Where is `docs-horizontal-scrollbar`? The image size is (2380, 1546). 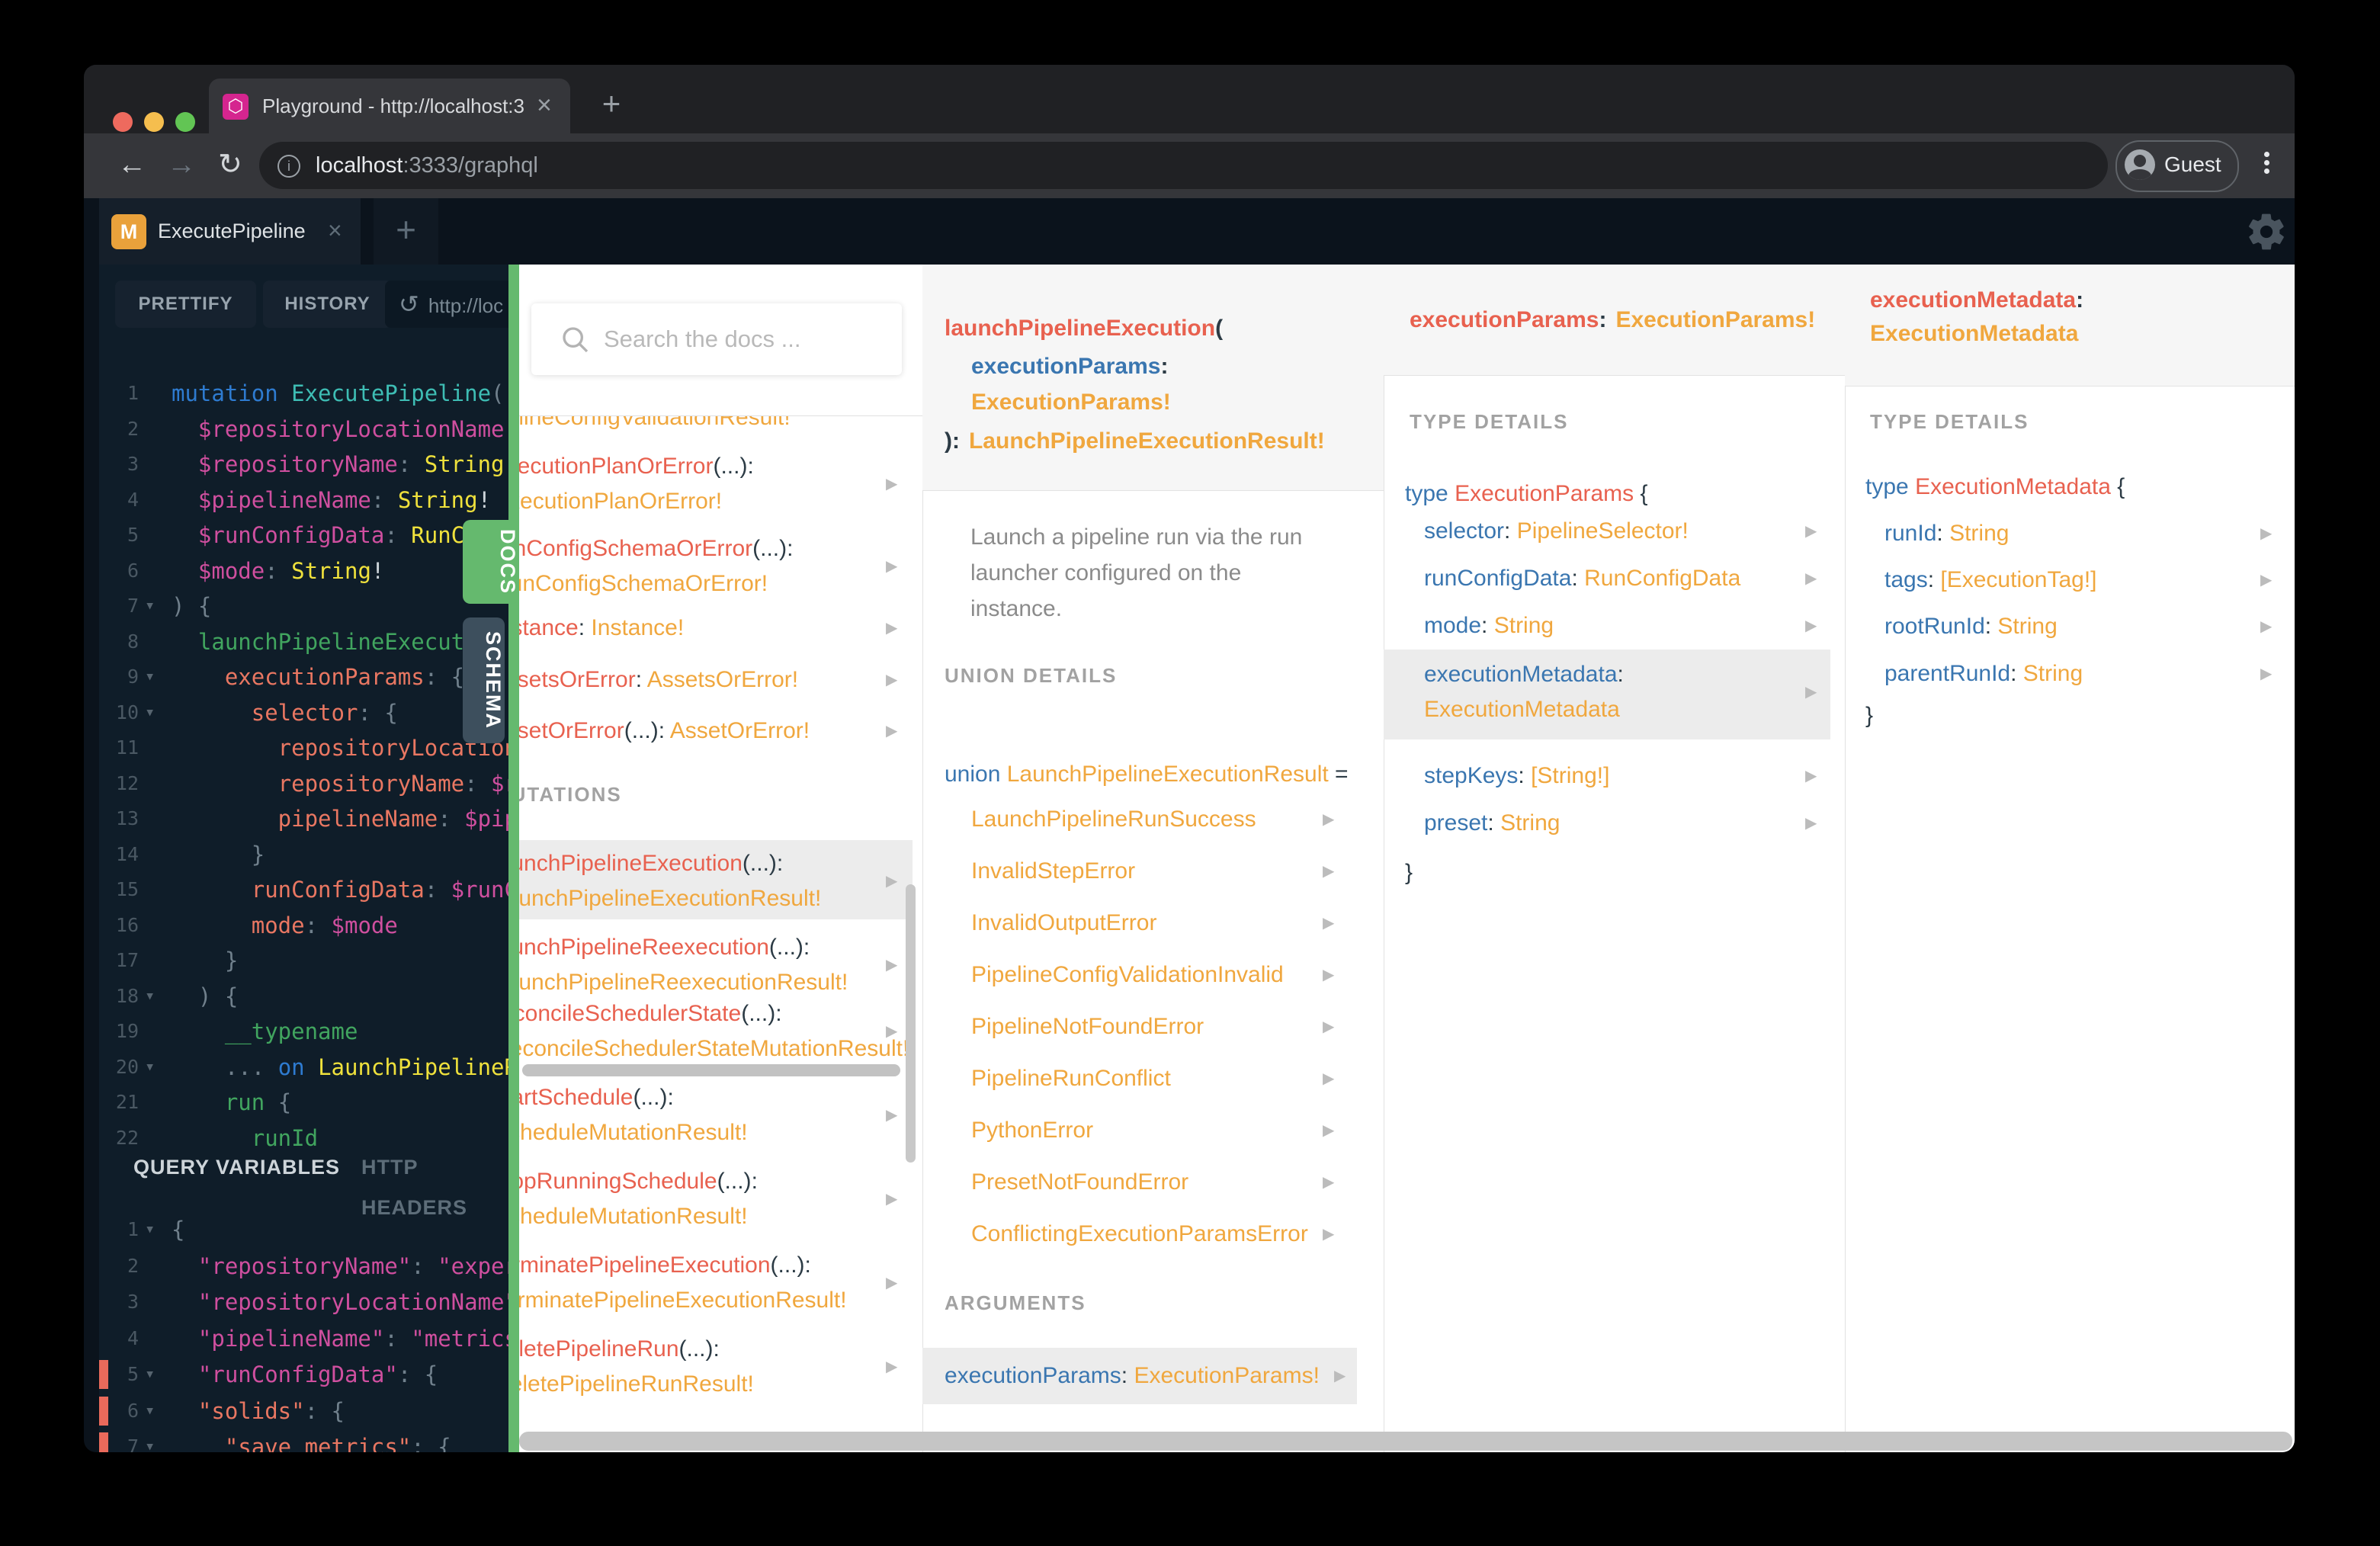
docs-horizontal-scrollbar is located at coordinates (1405, 1441).